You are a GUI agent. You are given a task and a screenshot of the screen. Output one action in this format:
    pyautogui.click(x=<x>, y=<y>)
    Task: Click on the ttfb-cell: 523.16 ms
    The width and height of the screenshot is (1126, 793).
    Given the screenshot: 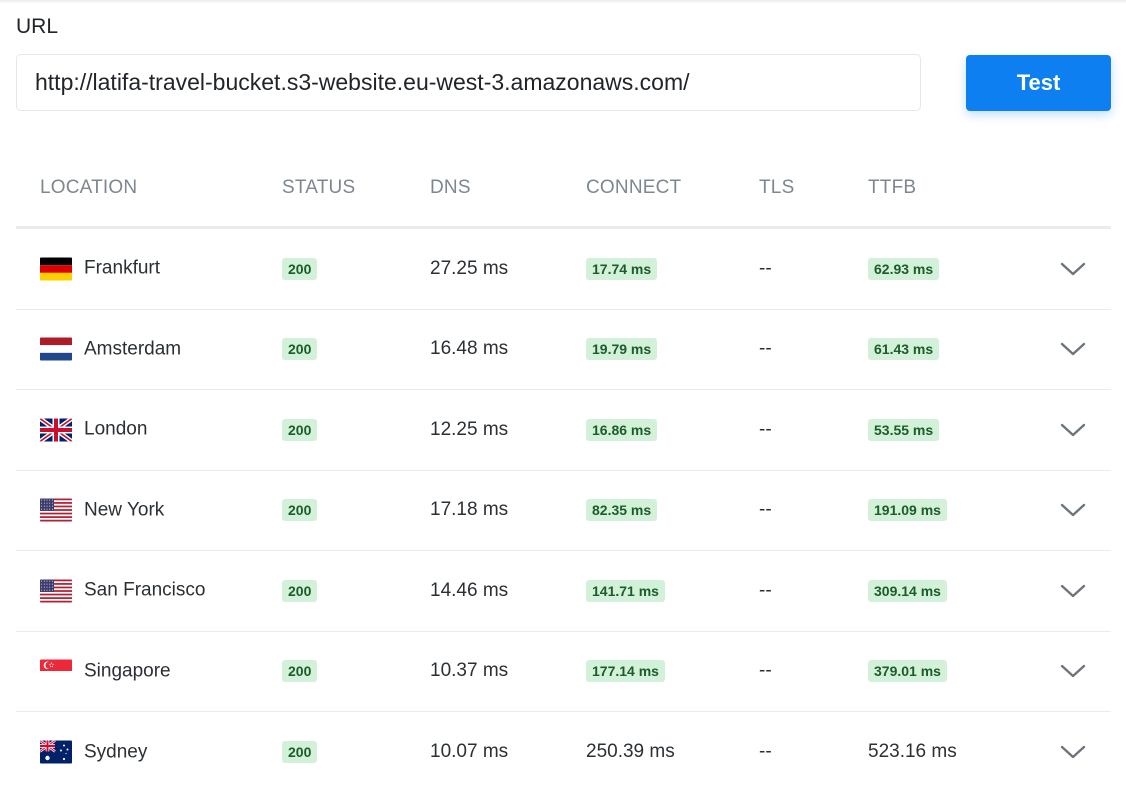 What is the action you would take?
    pyautogui.click(x=912, y=752)
    